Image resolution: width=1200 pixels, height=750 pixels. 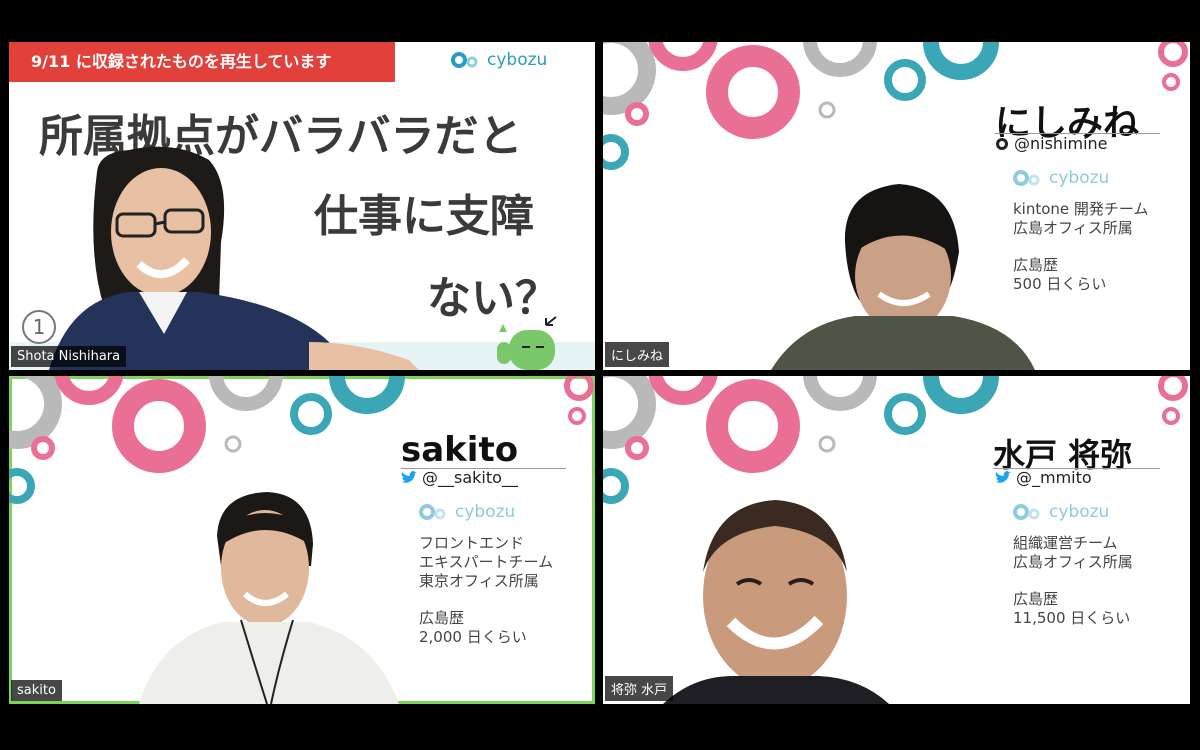 I want to click on participant-name-tag: にしみね, so click(x=637, y=354).